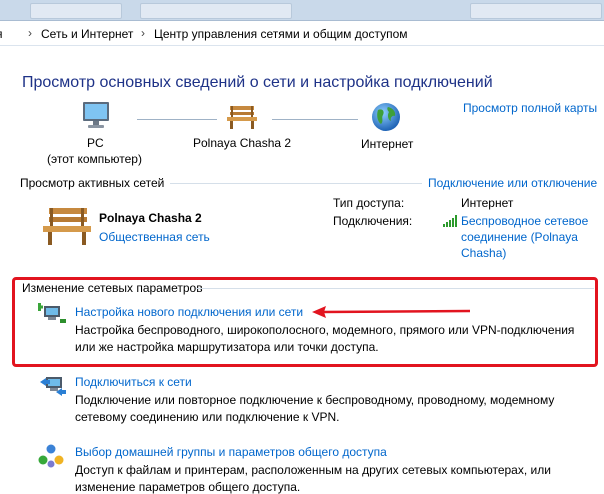 This screenshot has height=494, width=604. I want to click on active-network-name: Polnaya Chasha 2, so click(150, 218).